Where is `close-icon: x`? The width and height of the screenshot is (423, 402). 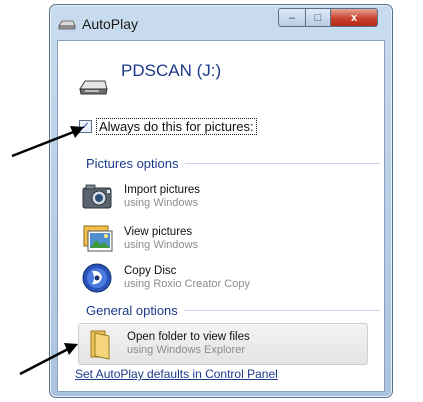 close-icon: x is located at coordinates (354, 17).